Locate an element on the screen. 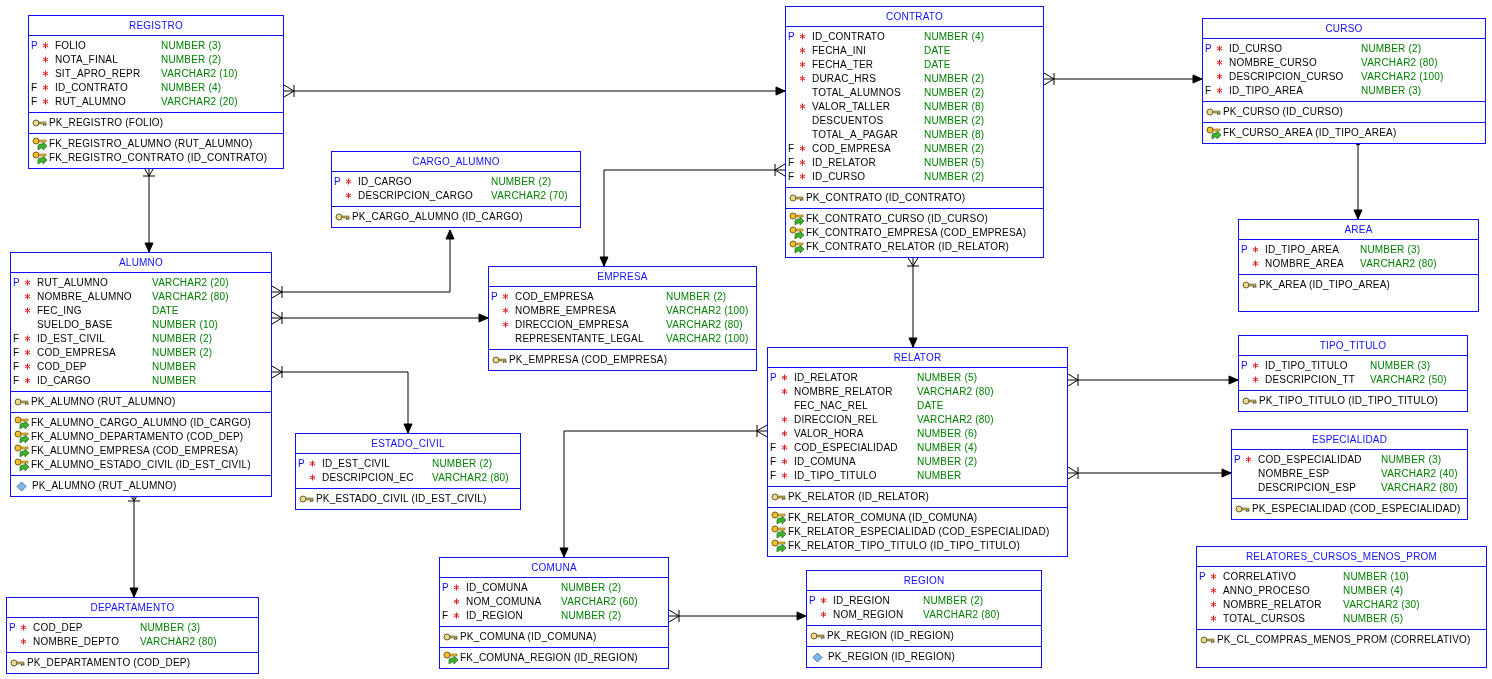  column-name: DESCRIPCION_EC is located at coordinates (368, 478).